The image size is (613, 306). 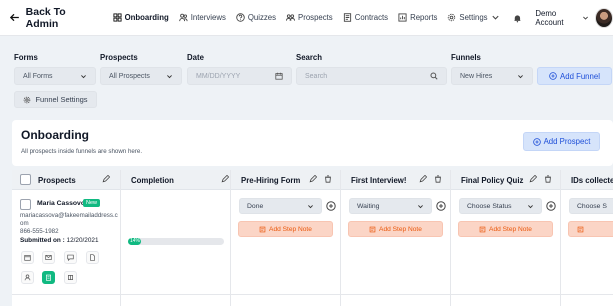 I want to click on nav-quizzes: Quizzes, so click(x=256, y=18).